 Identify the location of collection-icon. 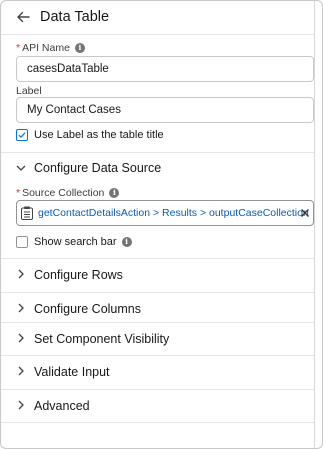
(27, 213).